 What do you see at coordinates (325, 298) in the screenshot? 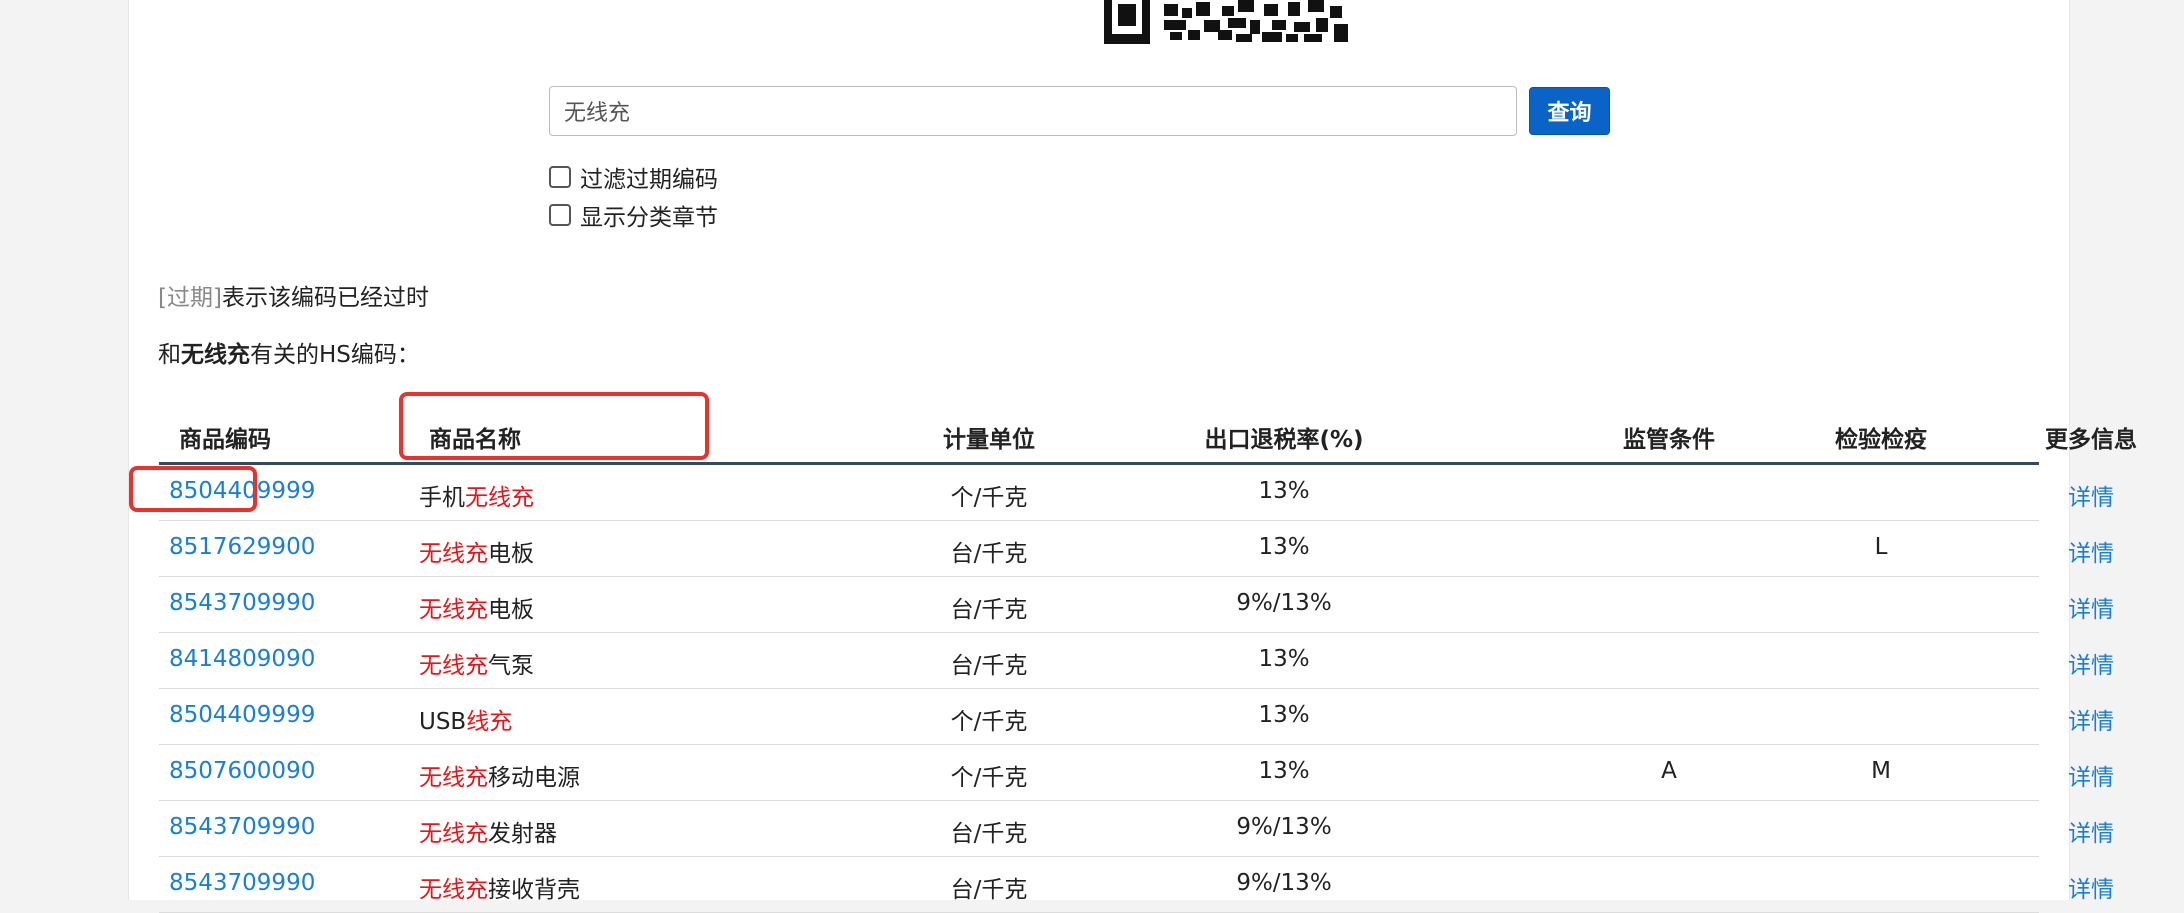
I see `expired-note-text: 表示该编码已经过时` at bounding box center [325, 298].